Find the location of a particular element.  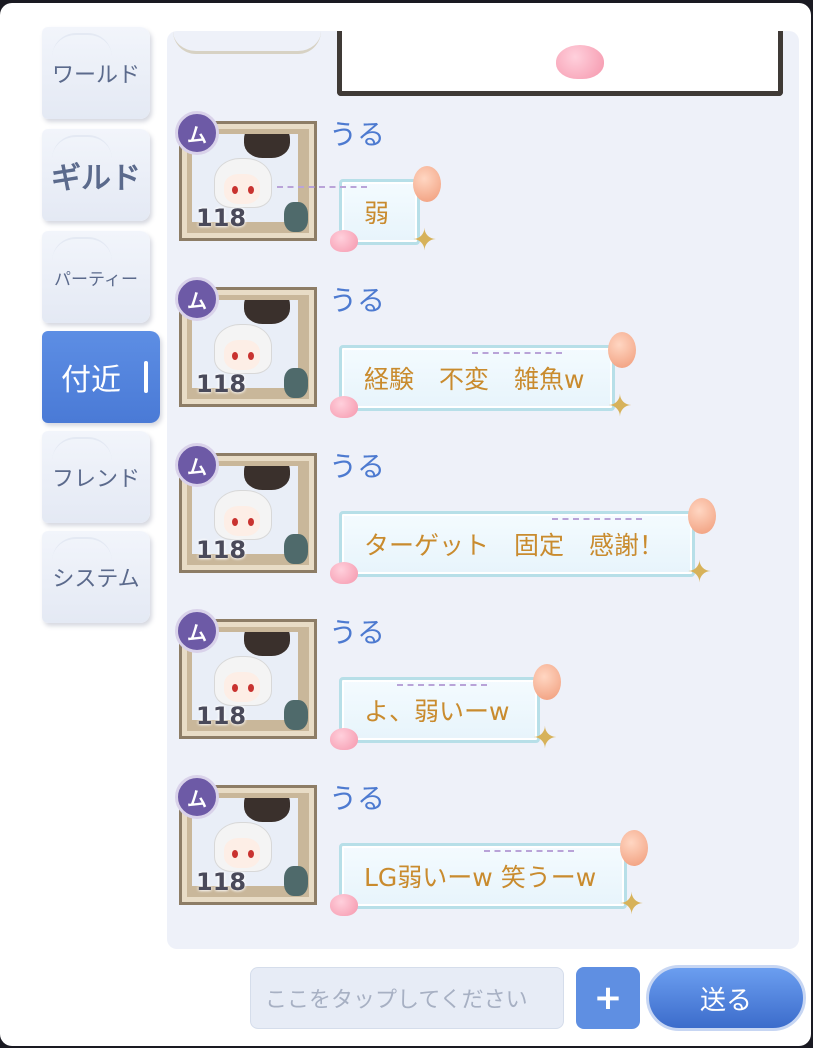

previous-message-bubble is located at coordinates (560, 63).